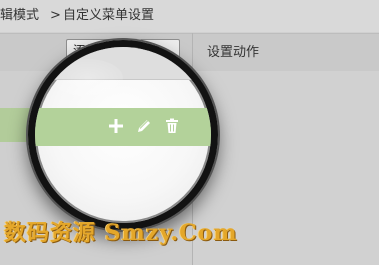 Image resolution: width=379 pixels, height=265 pixels. What do you see at coordinates (116, 126) in the screenshot?
I see `plus-icon` at bounding box center [116, 126].